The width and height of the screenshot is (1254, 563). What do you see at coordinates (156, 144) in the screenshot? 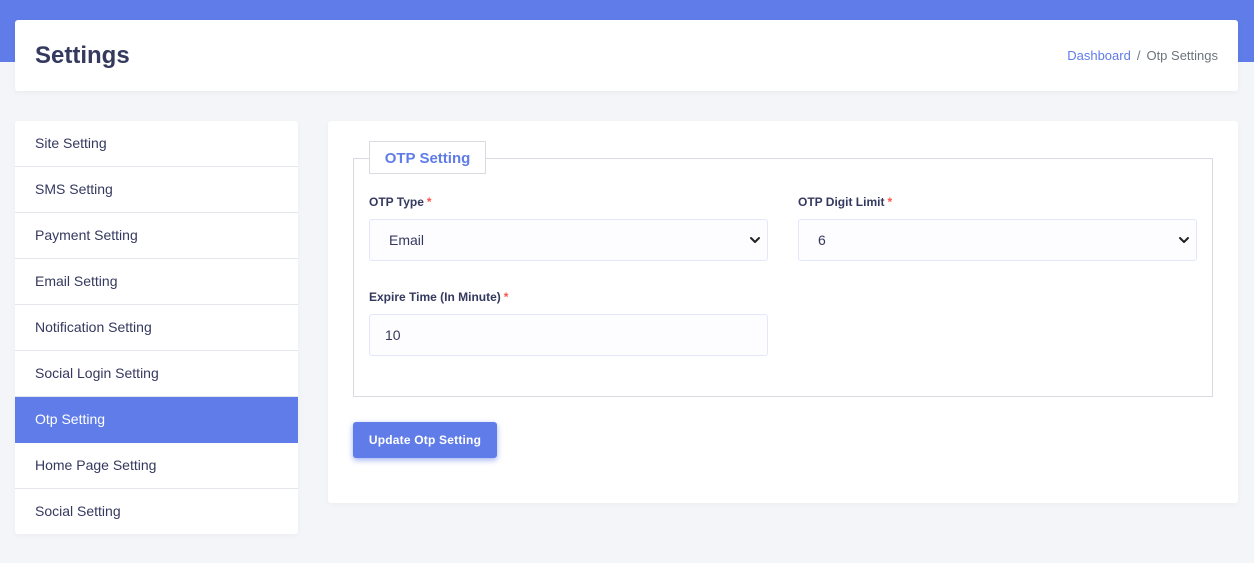
I see `sidebar-item-site-setting: Site Setting` at bounding box center [156, 144].